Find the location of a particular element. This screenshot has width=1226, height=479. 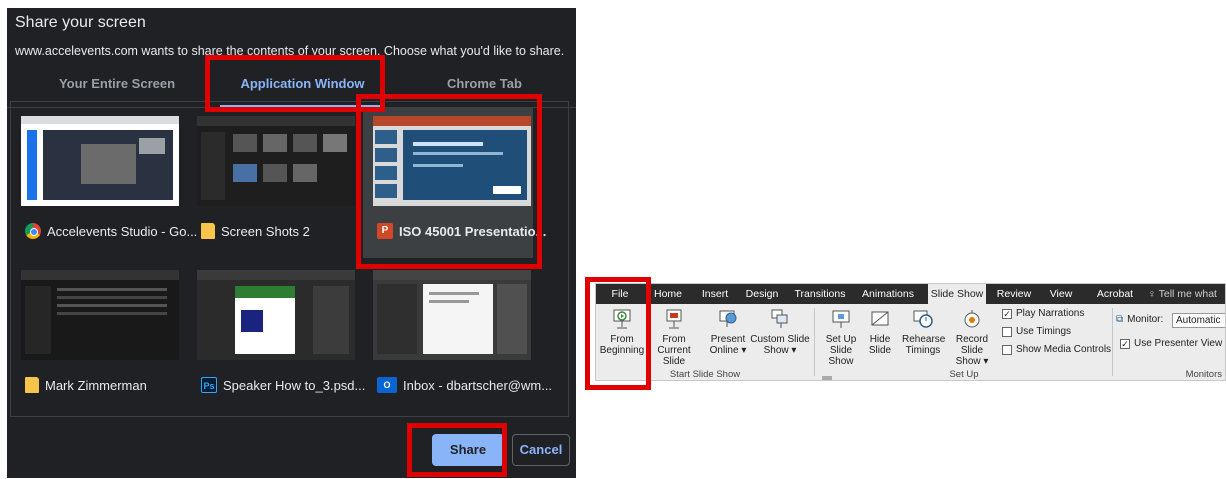

chrome-icon is located at coordinates (33, 231).